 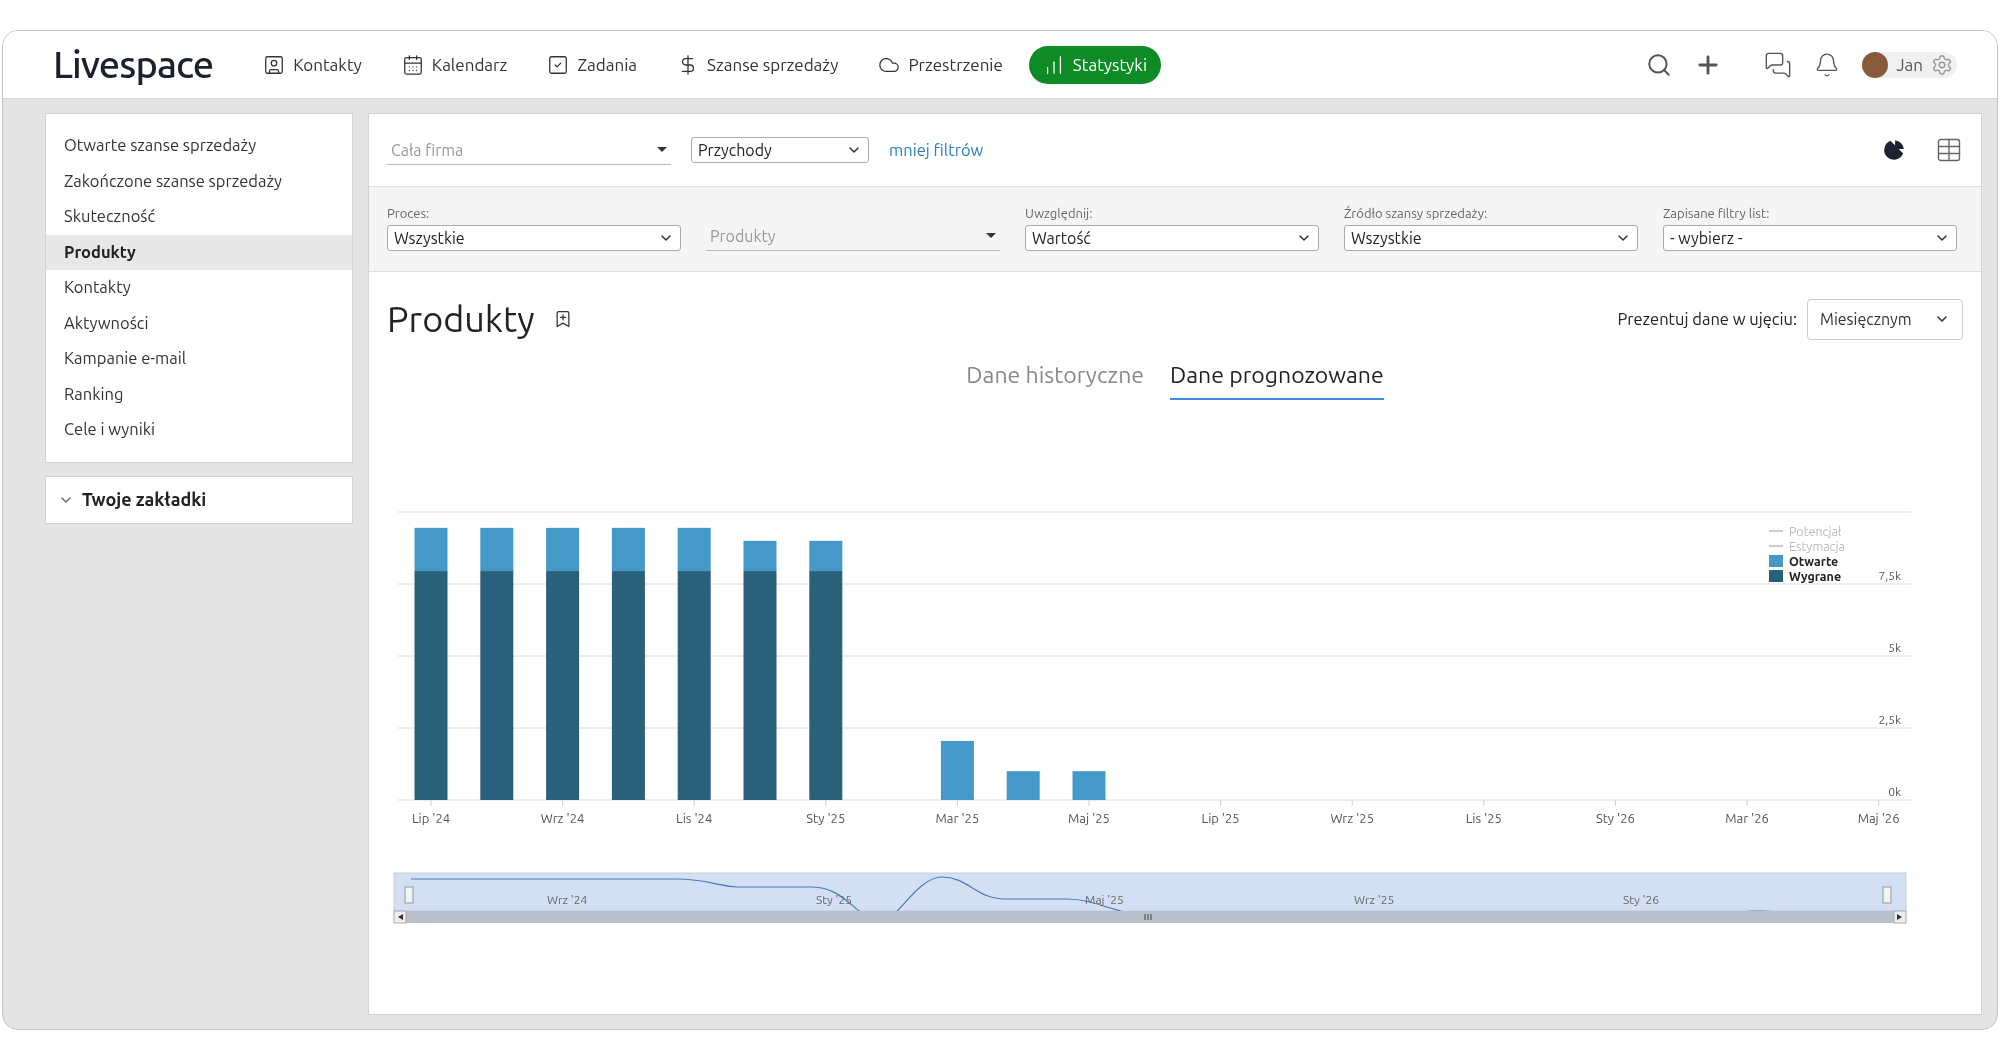 What do you see at coordinates (199, 252) in the screenshot?
I see `sidebar-item: Produkty` at bounding box center [199, 252].